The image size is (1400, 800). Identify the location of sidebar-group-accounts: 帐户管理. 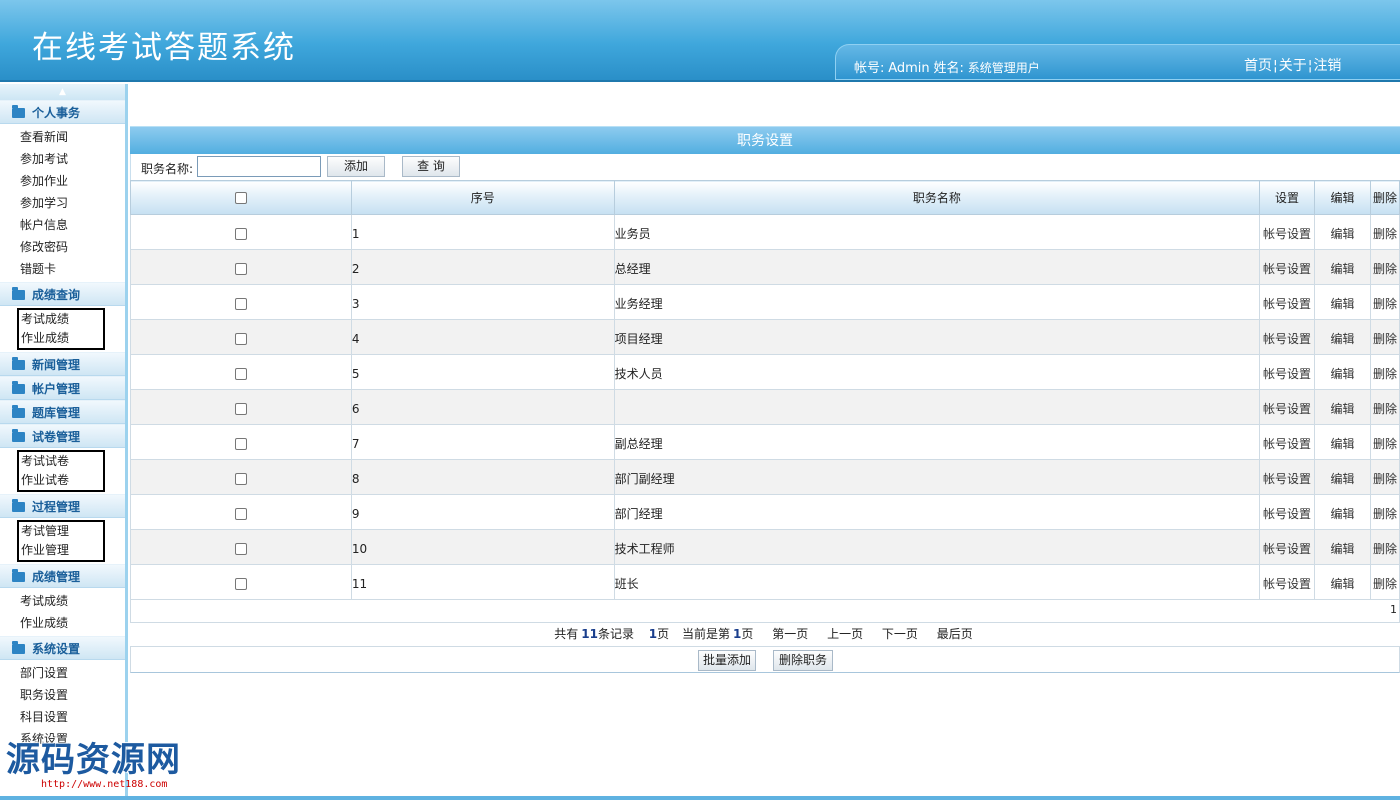
(62, 388).